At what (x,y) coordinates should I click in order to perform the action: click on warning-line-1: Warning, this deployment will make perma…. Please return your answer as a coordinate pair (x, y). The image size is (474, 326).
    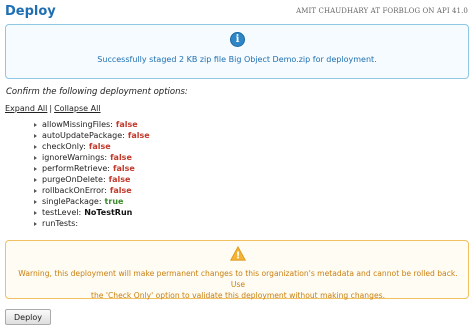
    Looking at the image, I should click on (238, 279).